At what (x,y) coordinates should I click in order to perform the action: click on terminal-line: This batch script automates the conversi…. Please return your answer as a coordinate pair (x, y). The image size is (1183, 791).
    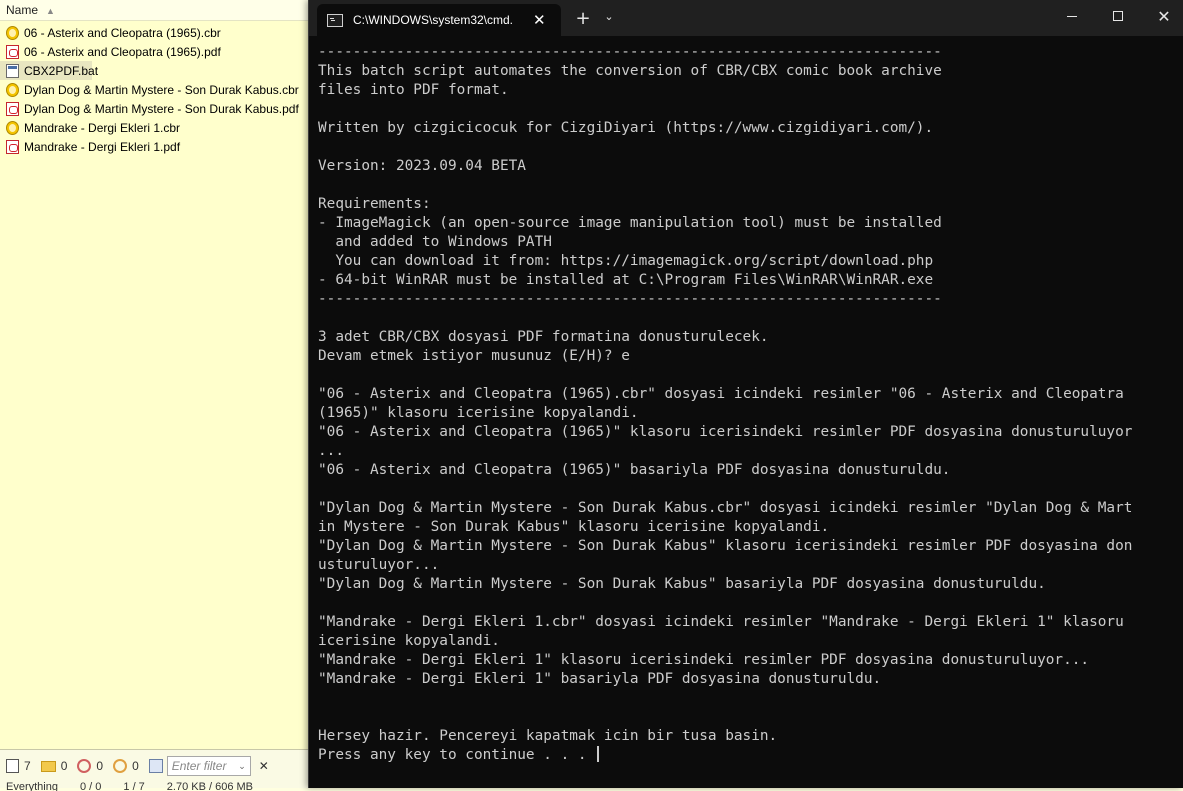
    Looking at the image, I should click on (630, 71).